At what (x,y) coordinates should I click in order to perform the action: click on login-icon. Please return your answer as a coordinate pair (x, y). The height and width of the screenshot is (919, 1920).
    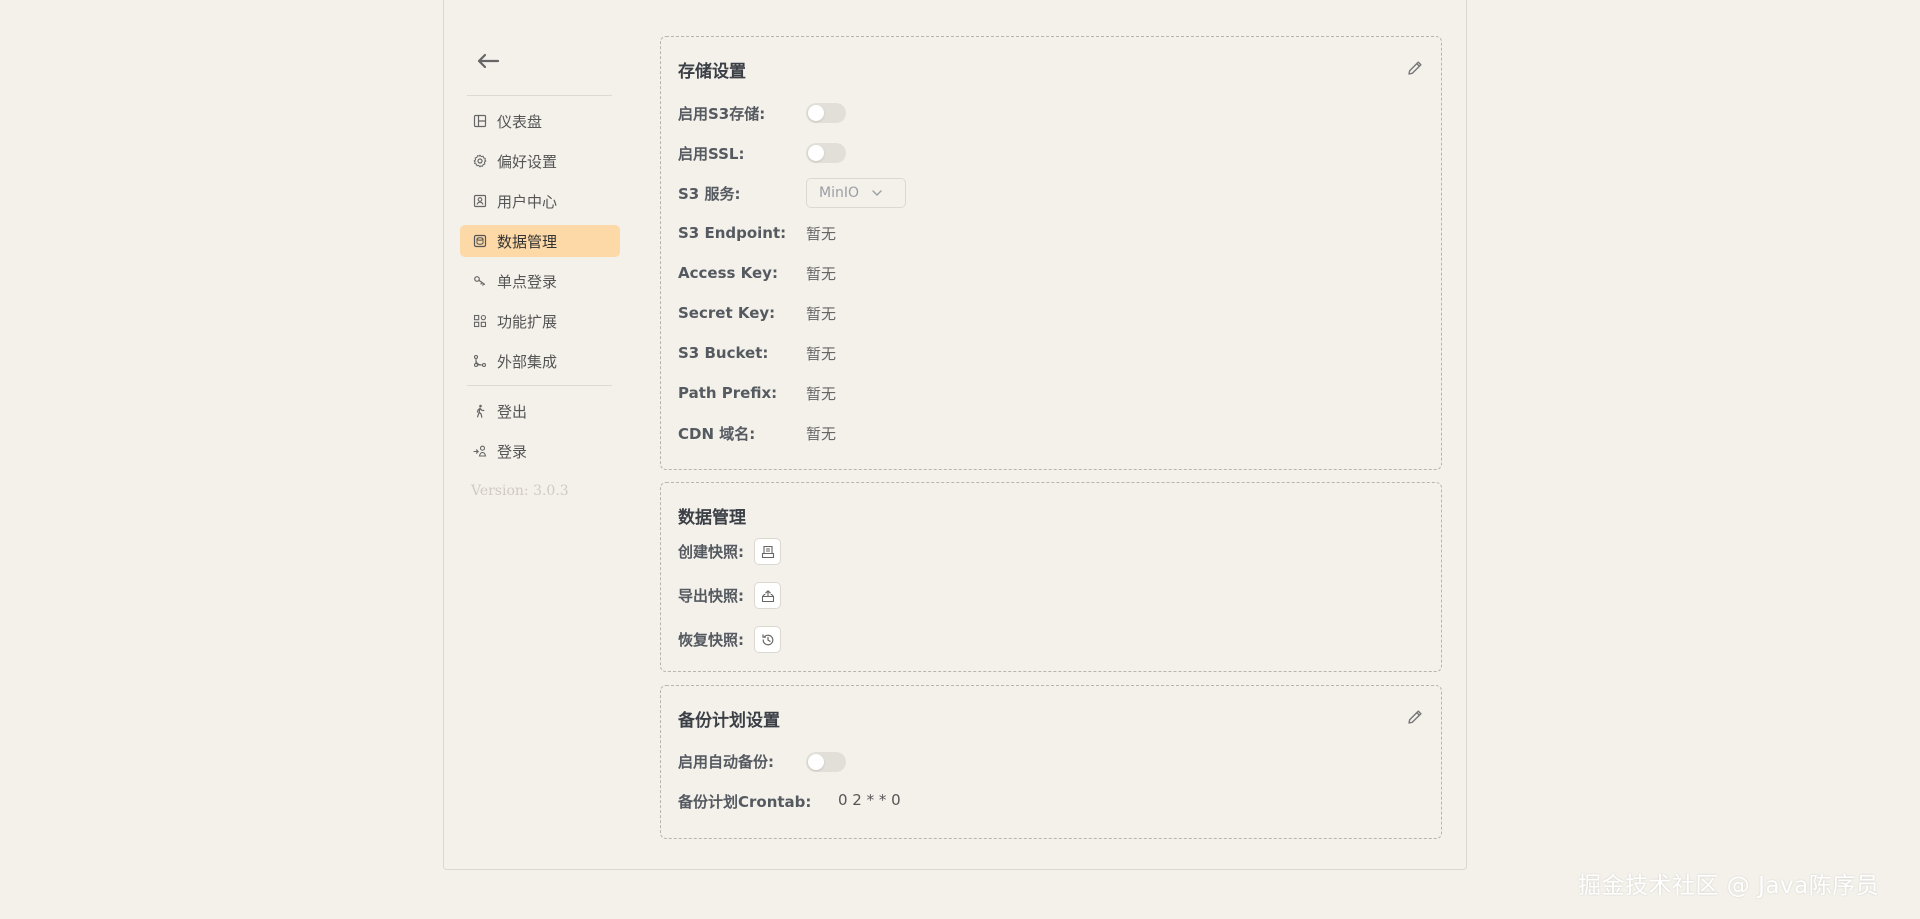
    Looking at the image, I should click on (480, 451).